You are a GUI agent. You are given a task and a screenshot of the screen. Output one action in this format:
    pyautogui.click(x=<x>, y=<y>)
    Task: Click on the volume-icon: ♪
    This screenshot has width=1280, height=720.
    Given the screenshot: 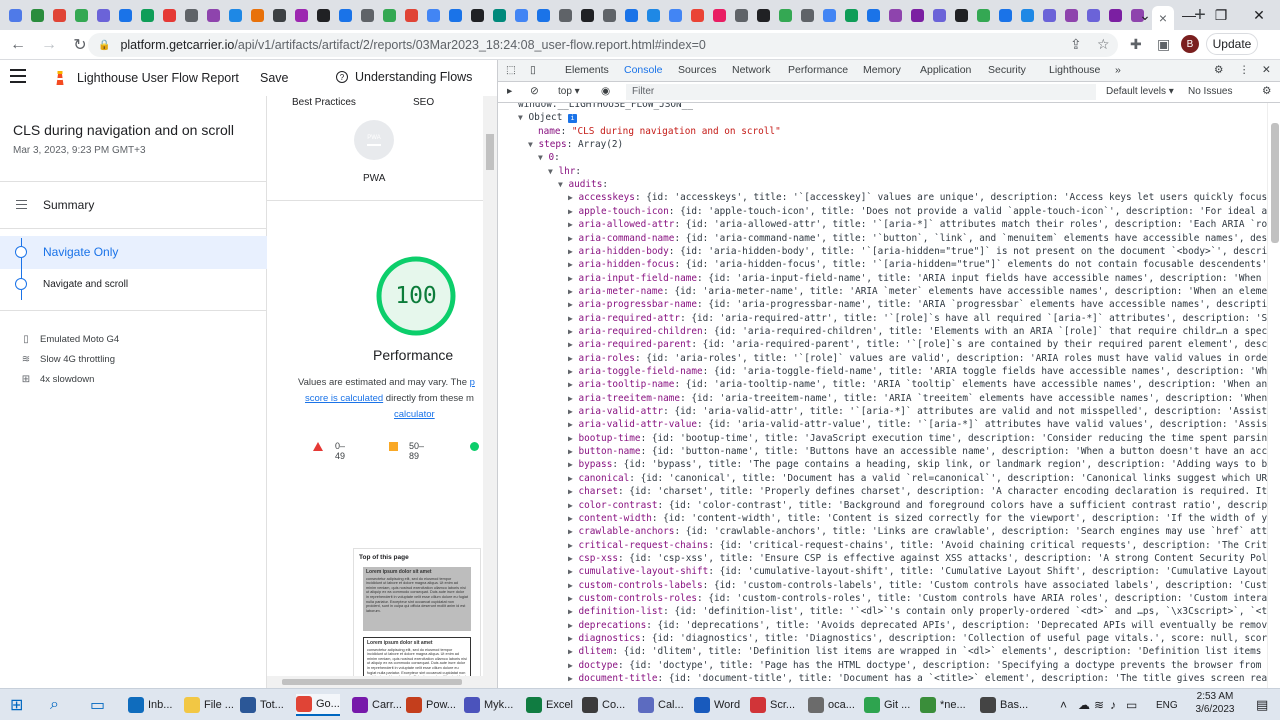 What is the action you would take?
    pyautogui.click(x=1113, y=705)
    